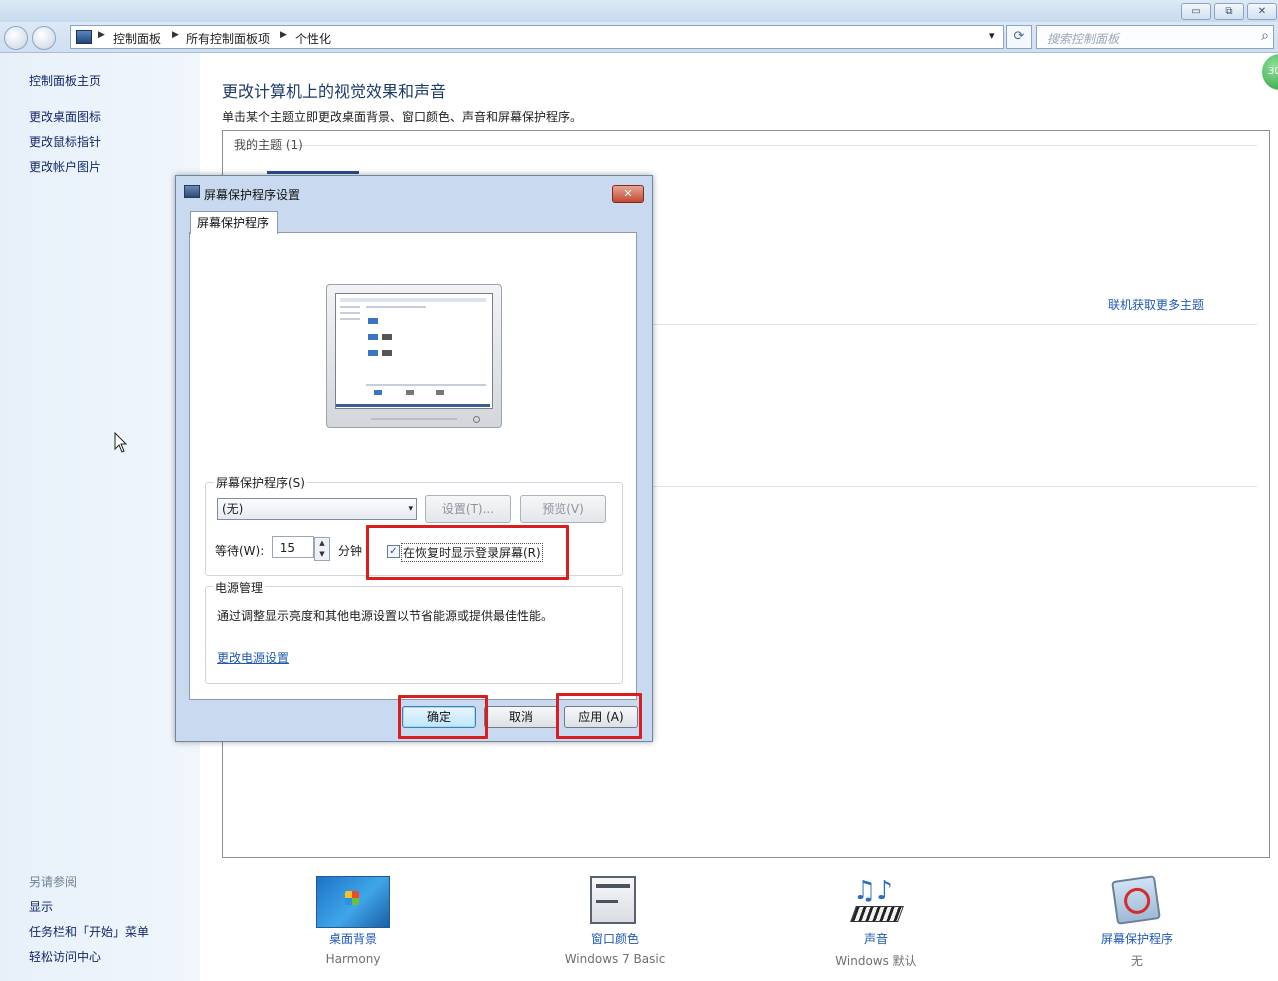 The width and height of the screenshot is (1278, 981). I want to click on window-color-value: Windows 7 Basic, so click(615, 959).